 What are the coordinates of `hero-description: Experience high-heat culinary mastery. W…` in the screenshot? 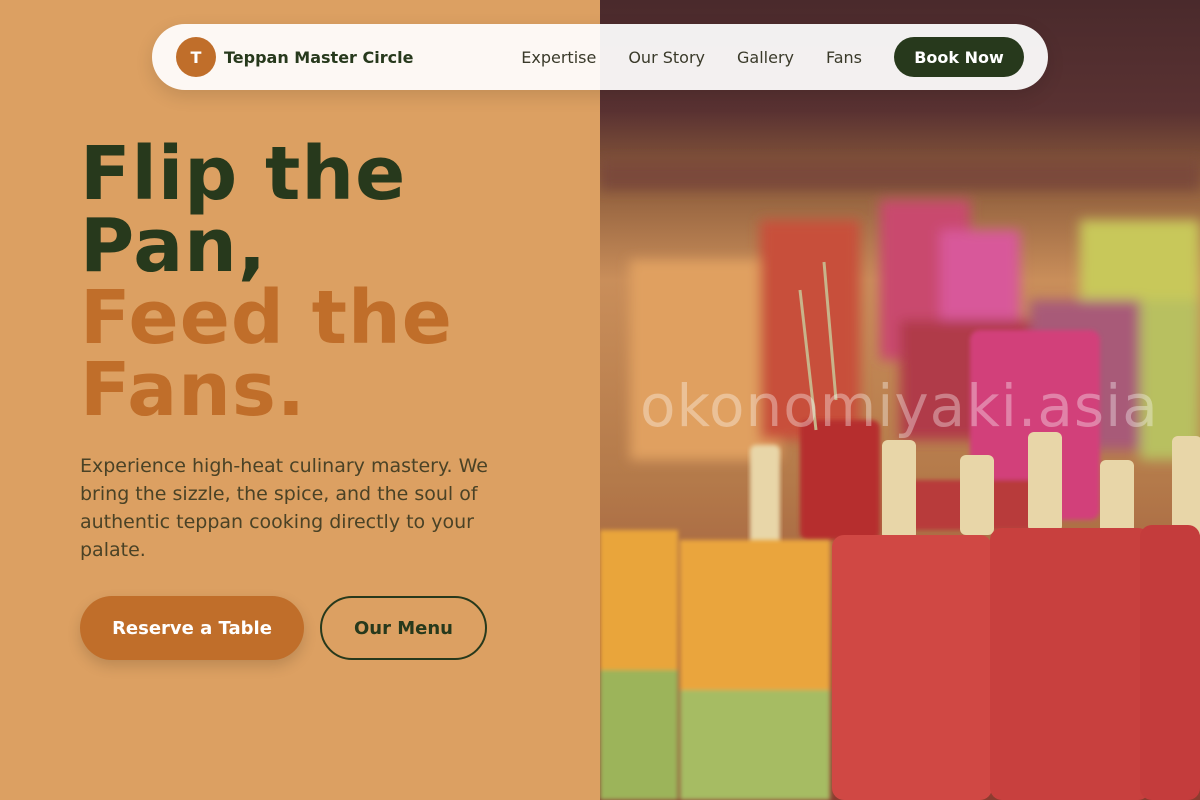 It's located at (284, 508).